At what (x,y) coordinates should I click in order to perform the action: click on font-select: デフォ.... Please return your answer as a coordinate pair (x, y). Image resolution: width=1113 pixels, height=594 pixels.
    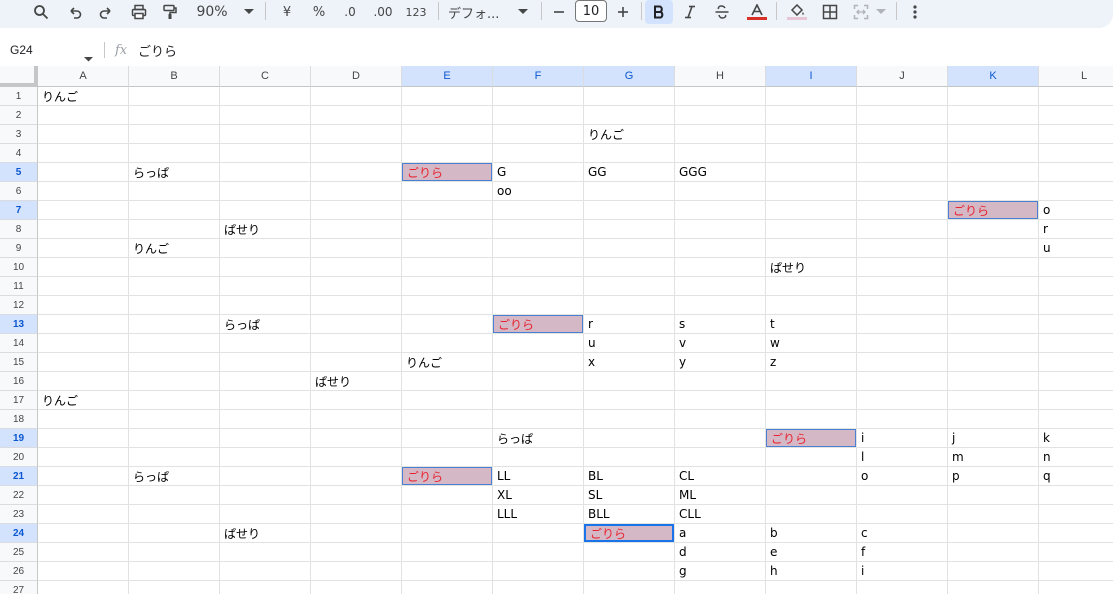
    Looking at the image, I should click on (480, 12).